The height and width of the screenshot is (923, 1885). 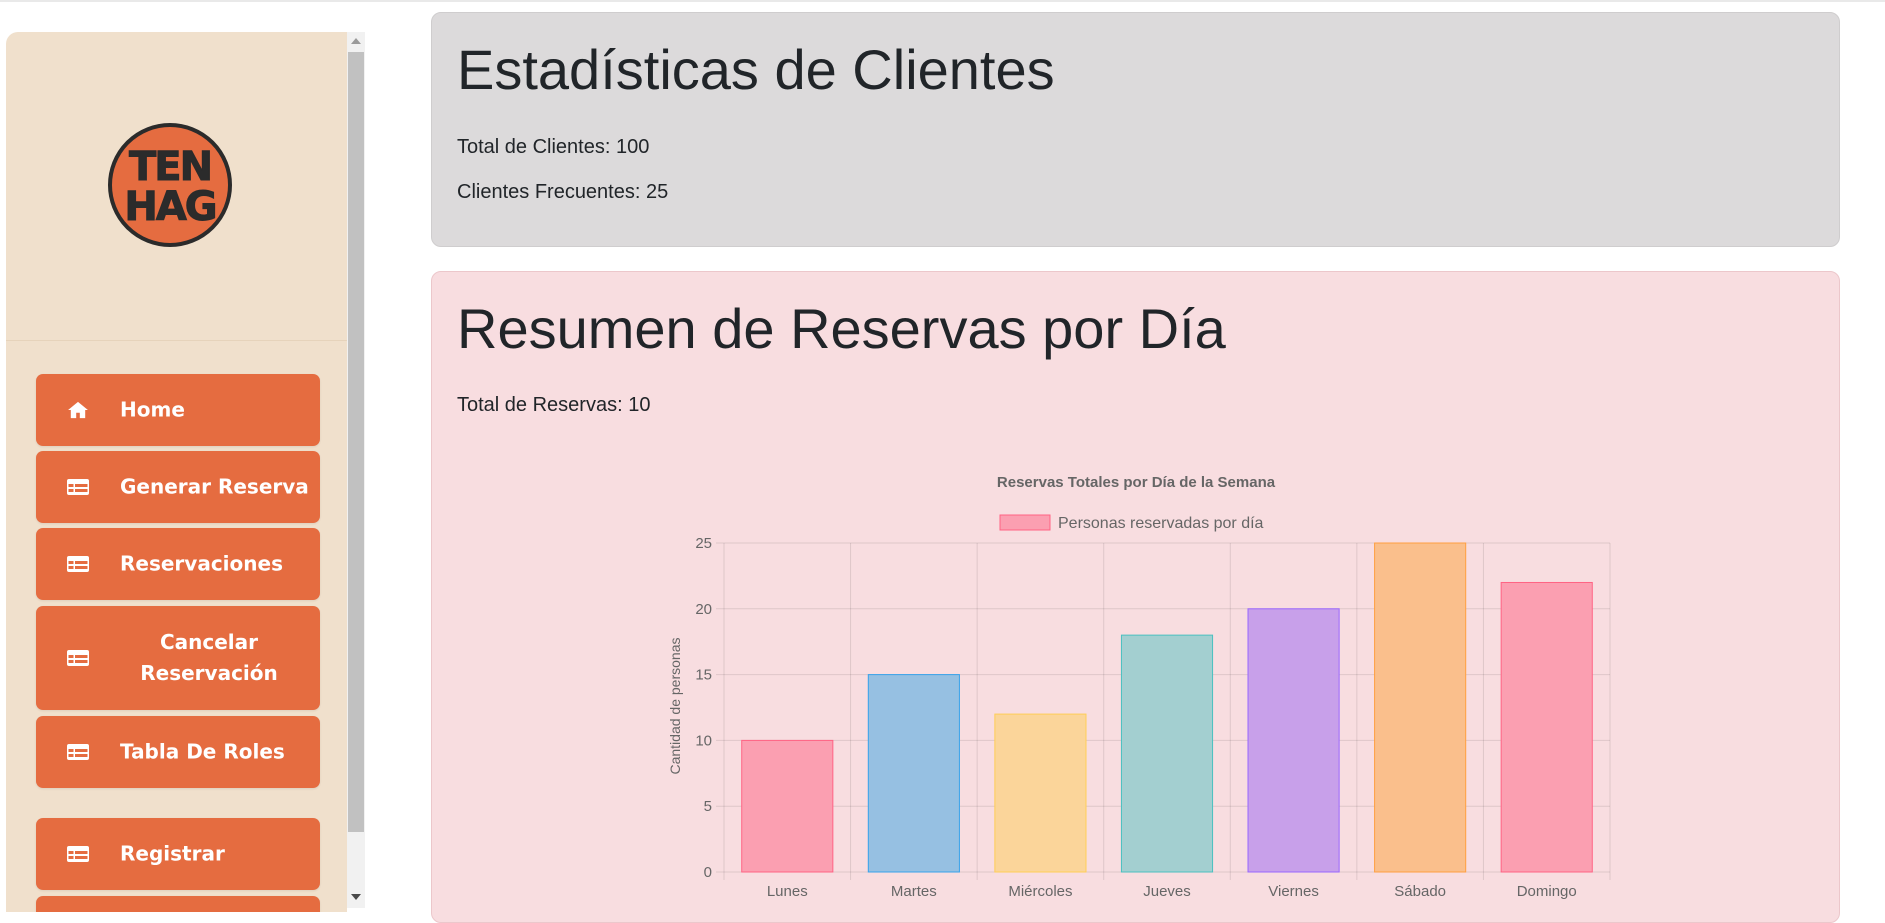 What do you see at coordinates (209, 657) in the screenshot?
I see `nav-cancelar-reservacion-label: Cancelar Reservación` at bounding box center [209, 657].